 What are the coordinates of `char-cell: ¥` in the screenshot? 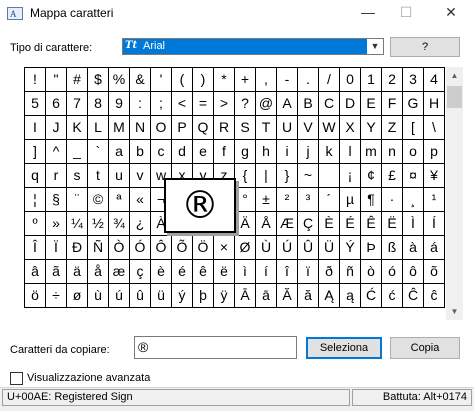 It's located at (434, 176).